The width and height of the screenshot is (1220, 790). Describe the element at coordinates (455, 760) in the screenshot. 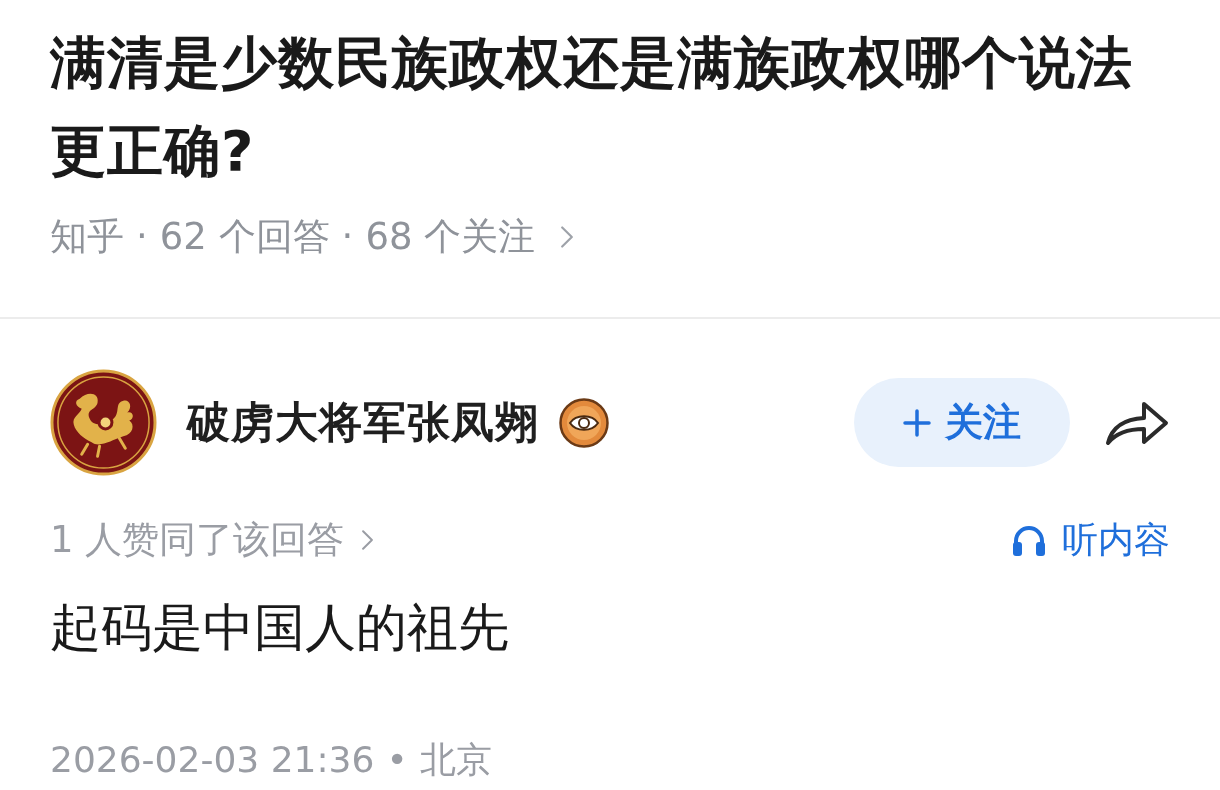

I see `post-location: 北京` at that location.